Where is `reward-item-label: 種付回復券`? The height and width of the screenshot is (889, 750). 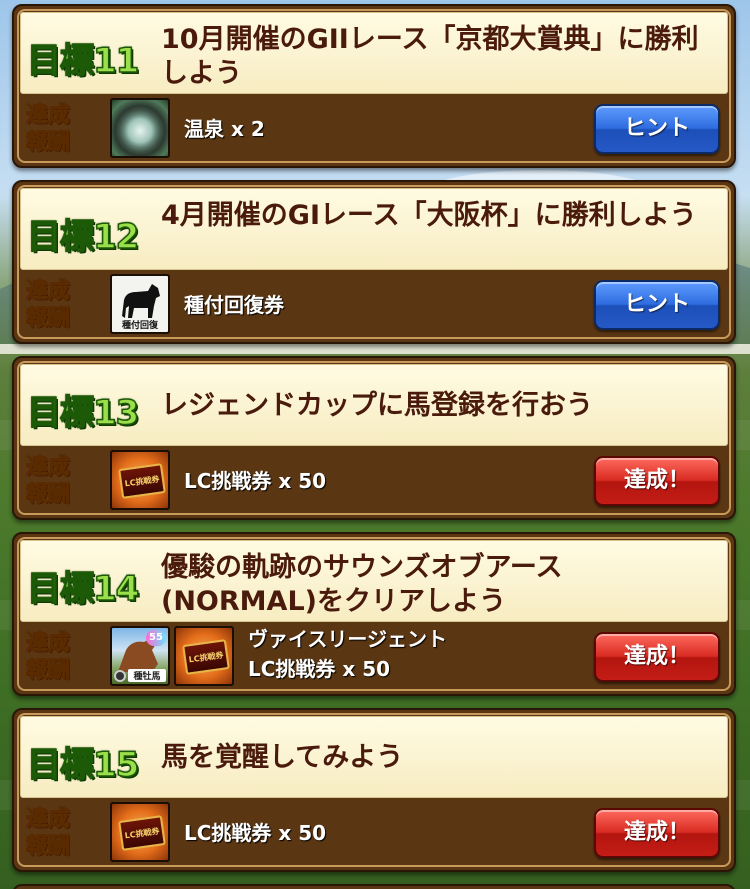 reward-item-label: 種付回復券 is located at coordinates (234, 305).